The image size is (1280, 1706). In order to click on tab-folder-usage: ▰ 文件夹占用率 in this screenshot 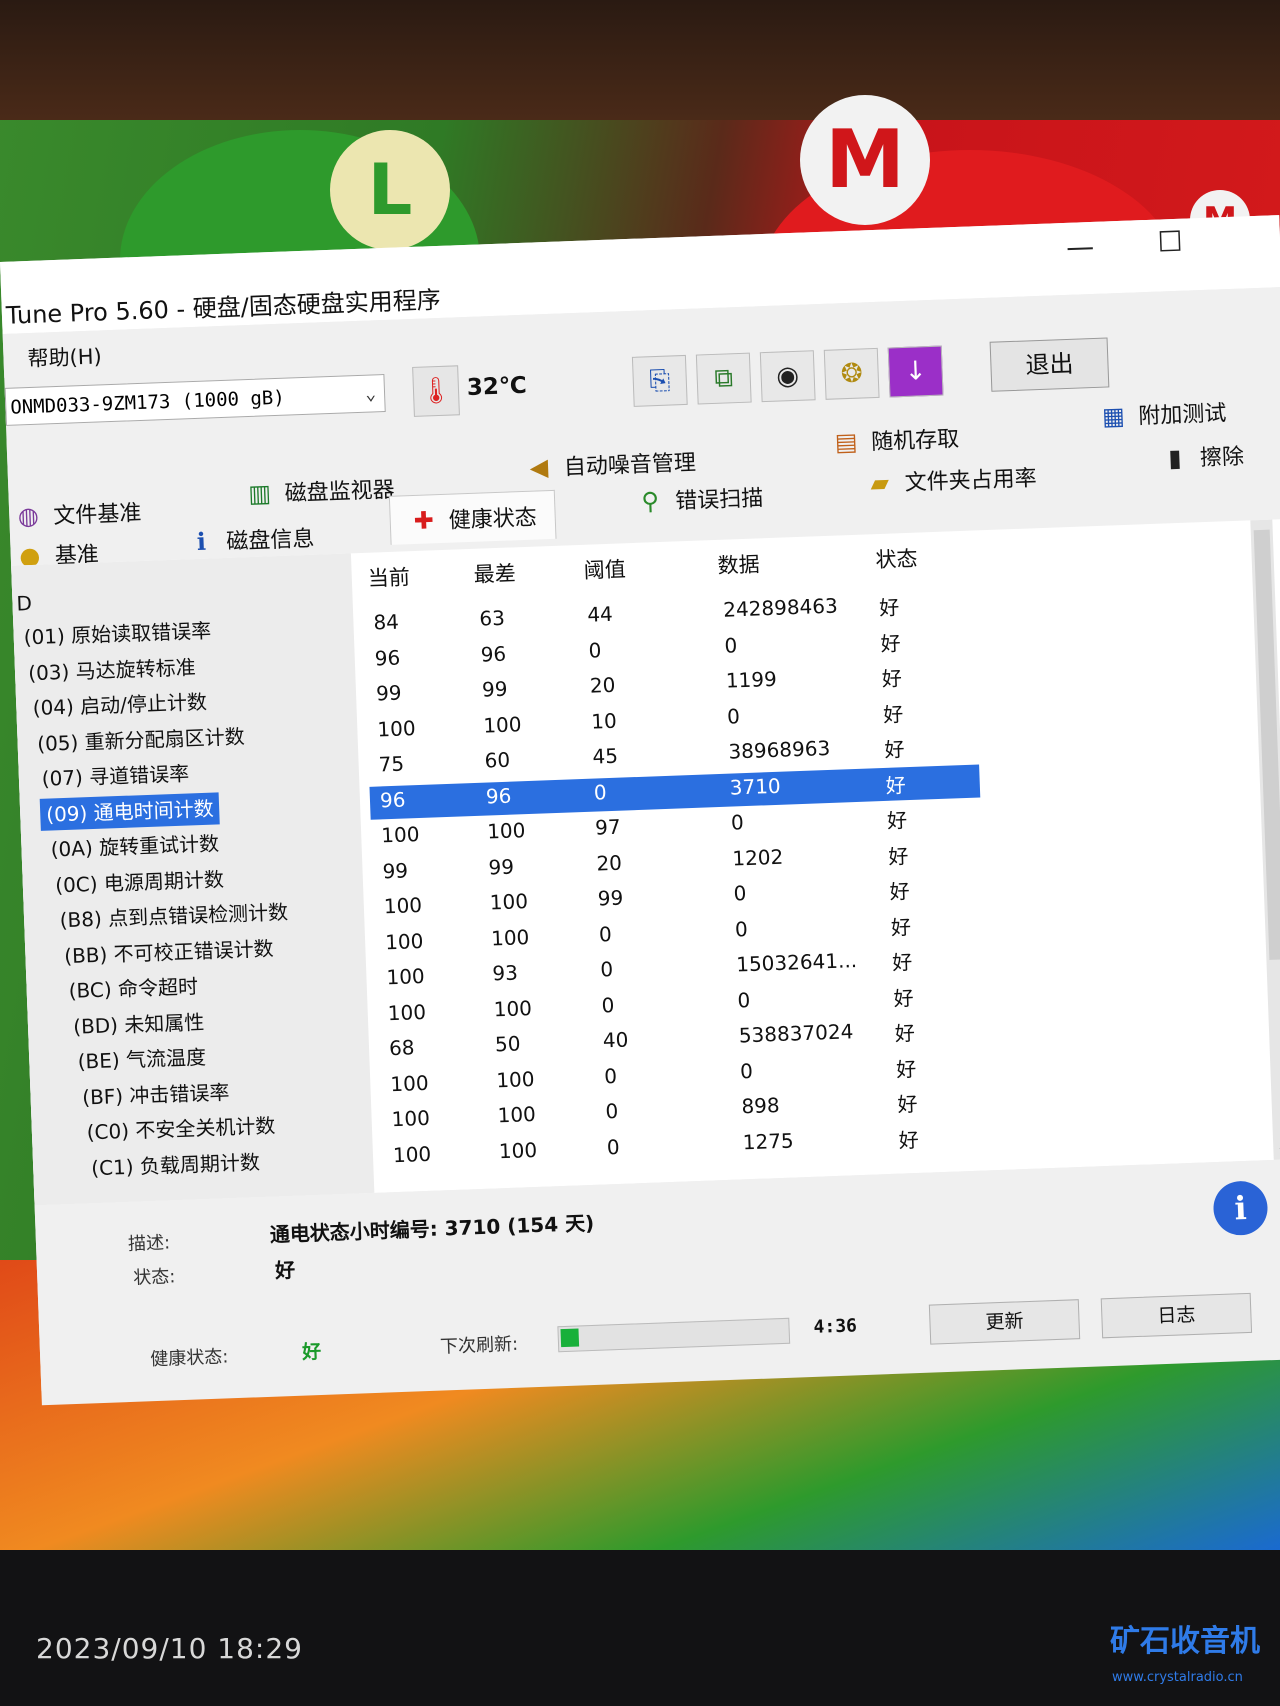, I will do `click(950, 479)`.